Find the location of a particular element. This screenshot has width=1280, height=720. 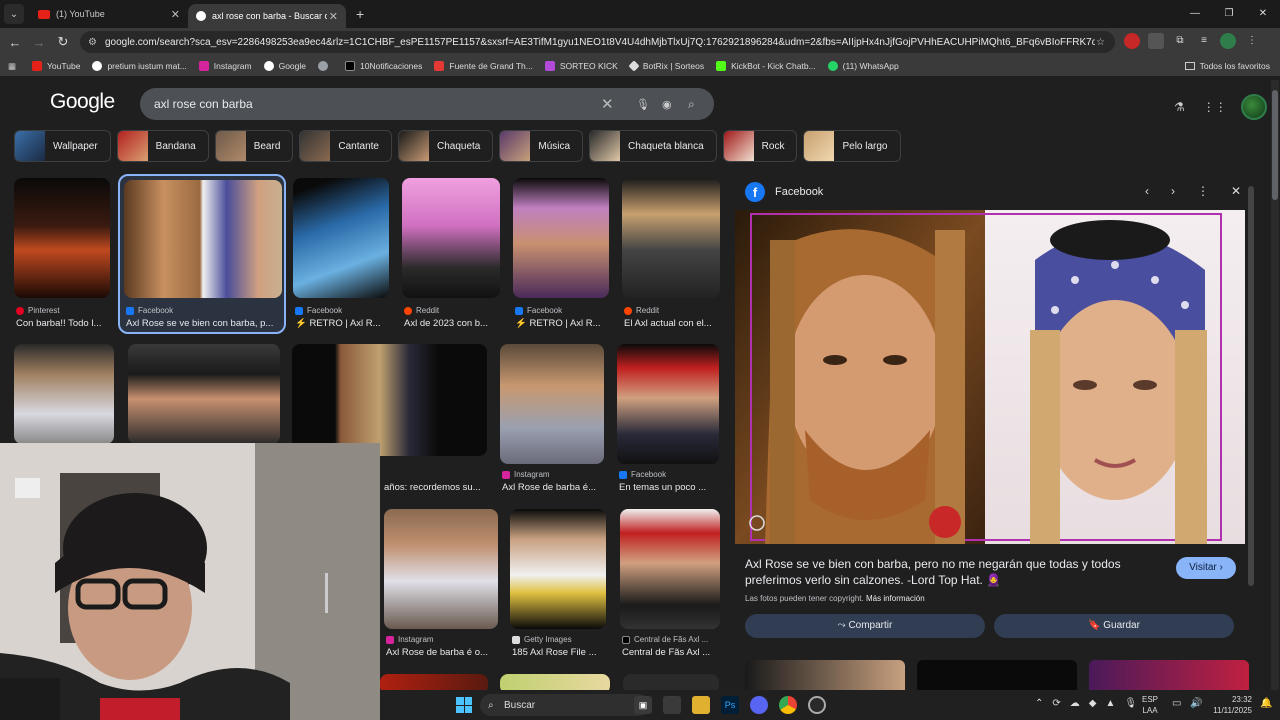

share-button: ⤳ Compartir is located at coordinates (865, 626).